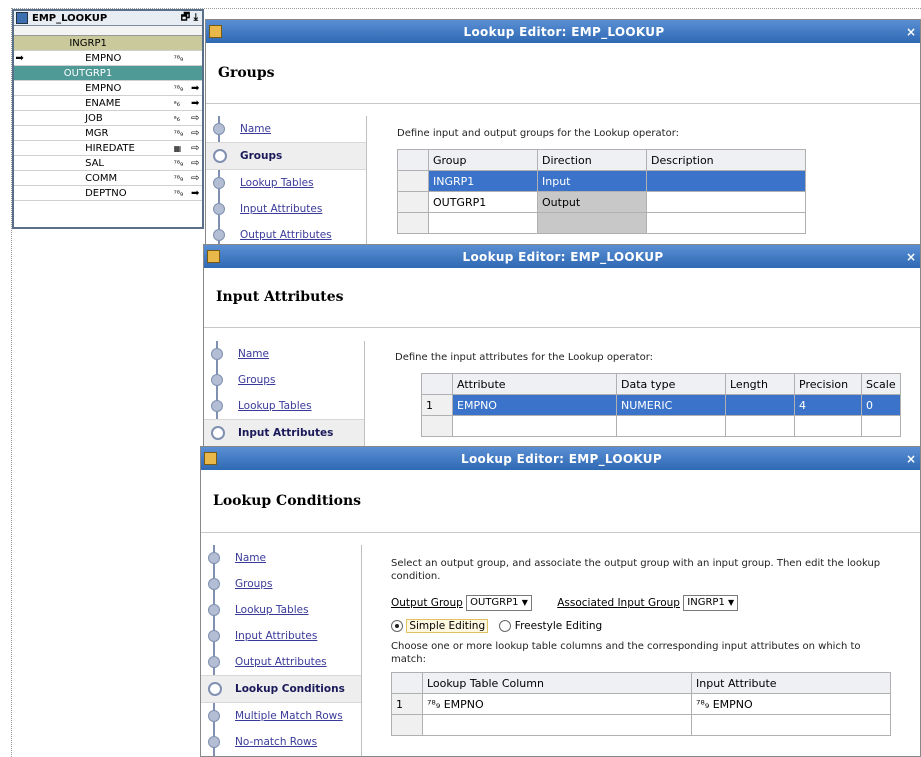 The height and width of the screenshot is (757, 921). What do you see at coordinates (671, 405) in the screenshot?
I see `data-type-cell: NUMERIC` at bounding box center [671, 405].